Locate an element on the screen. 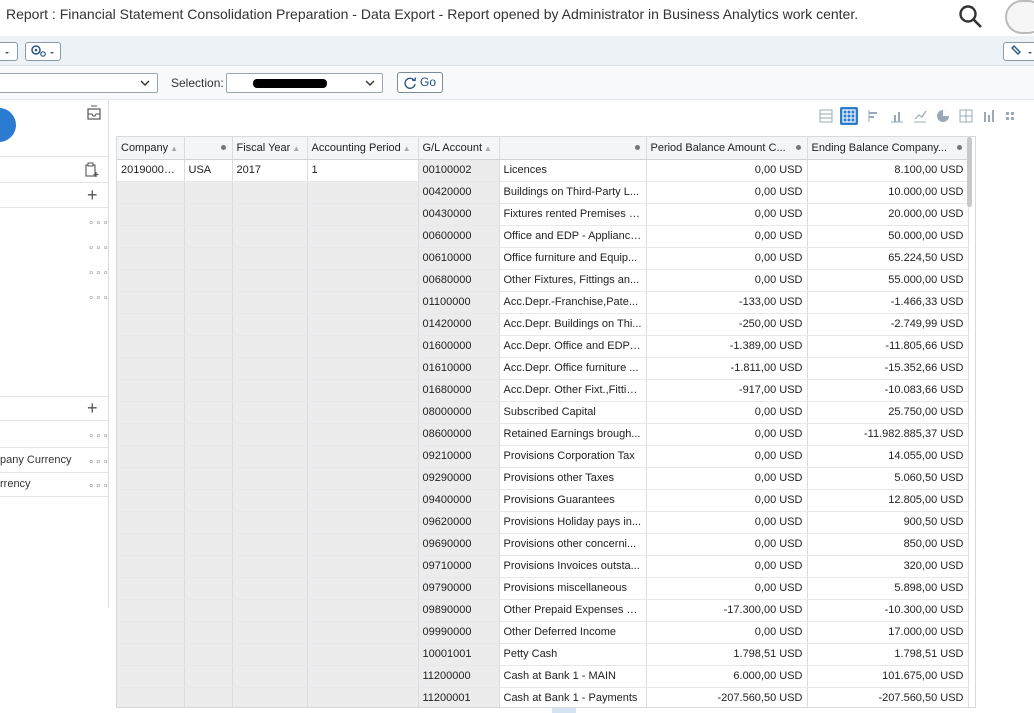 The image size is (1034, 713). cell-ending-balance: -11.982.885,37 USD is located at coordinates (888, 434).